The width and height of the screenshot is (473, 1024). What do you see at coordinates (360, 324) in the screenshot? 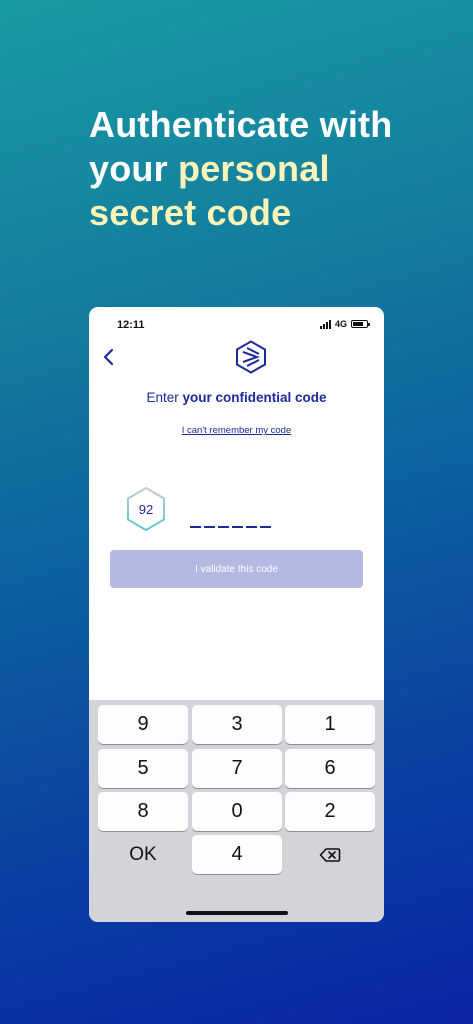
I see `battery-icon` at bounding box center [360, 324].